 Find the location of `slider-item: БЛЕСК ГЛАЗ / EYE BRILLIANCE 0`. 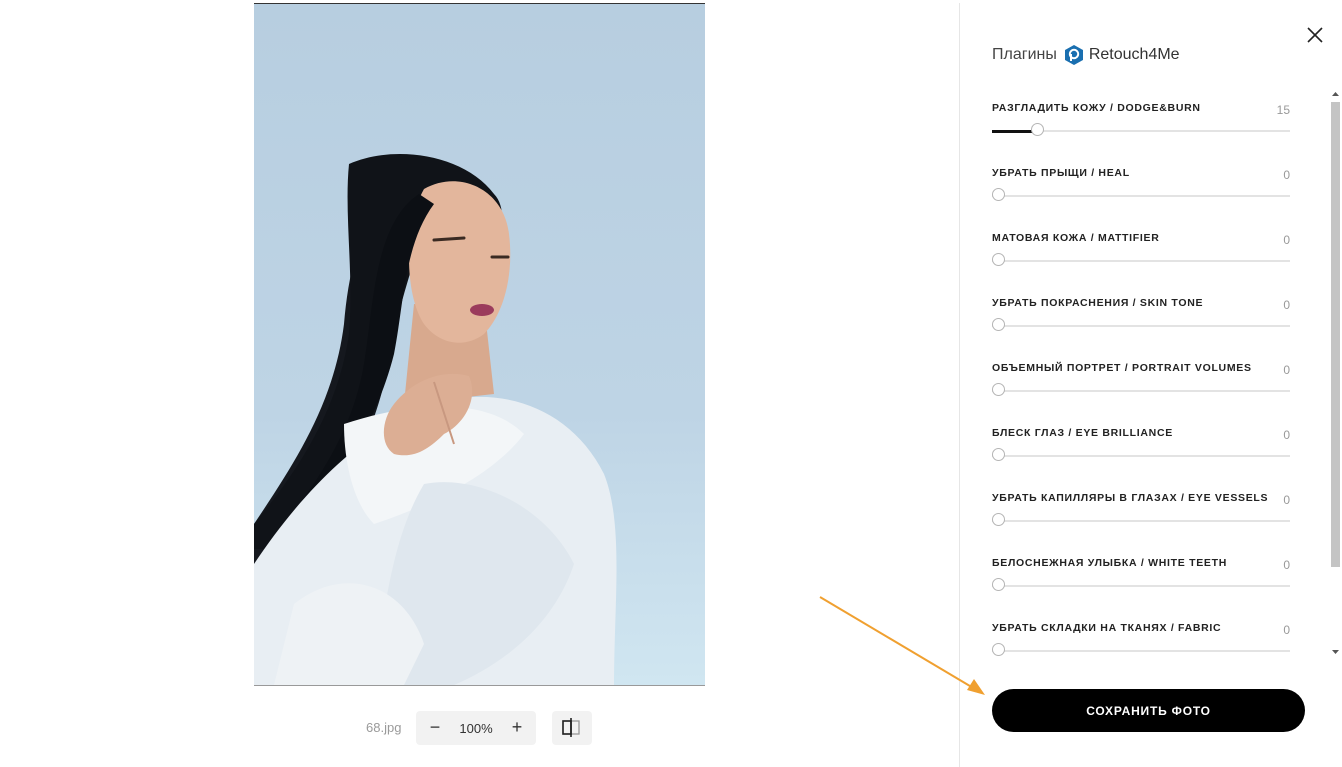

slider-item: БЛЕСК ГЛАЗ / EYE BRILLIANCE 0 is located at coordinates (1141, 453).